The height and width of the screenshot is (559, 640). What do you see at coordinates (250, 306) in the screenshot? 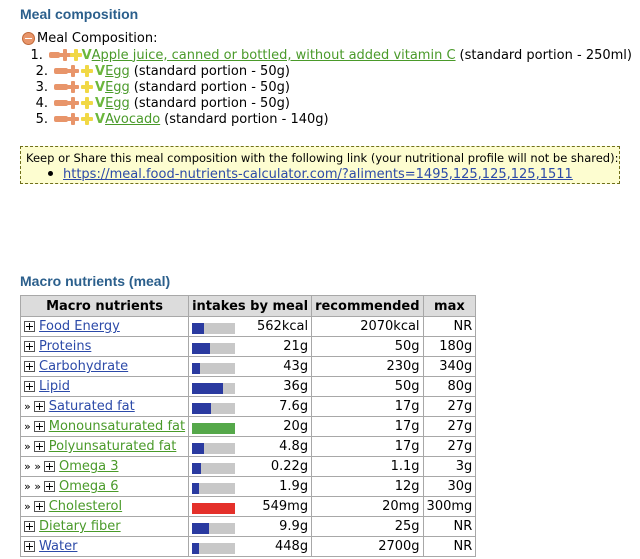
I see `col-header-intake: intakes by meal` at bounding box center [250, 306].